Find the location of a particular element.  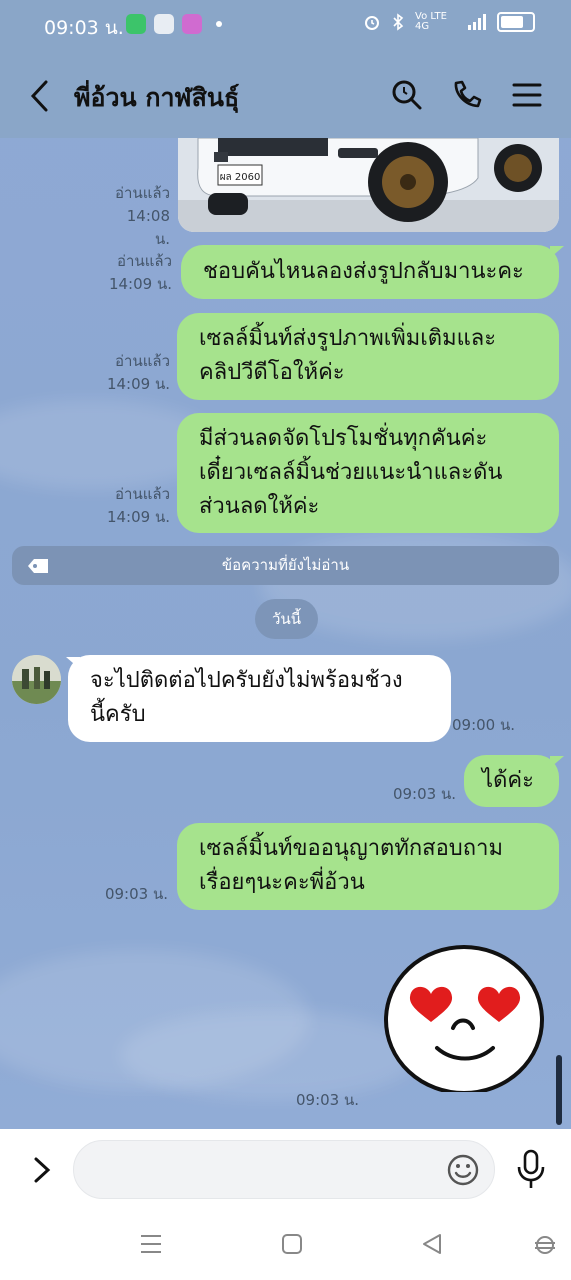

emoji-icon is located at coordinates (463, 1170).